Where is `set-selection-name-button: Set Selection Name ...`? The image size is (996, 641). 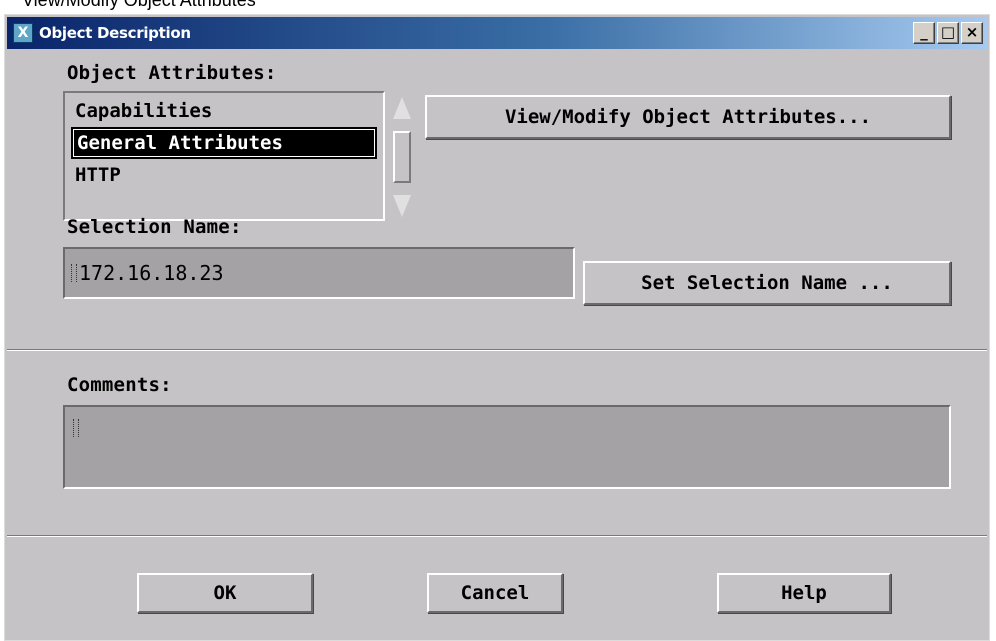 set-selection-name-button: Set Selection Name ... is located at coordinates (767, 283).